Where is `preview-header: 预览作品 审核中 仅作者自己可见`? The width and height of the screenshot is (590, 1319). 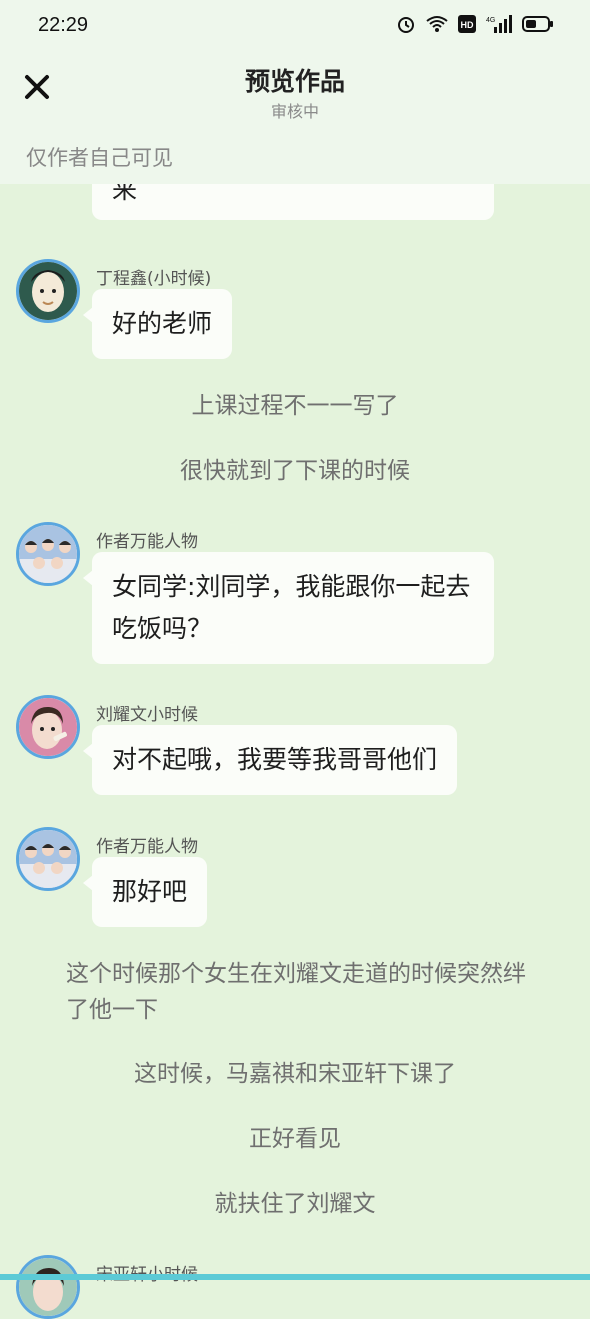
preview-header: 预览作品 审核中 仅作者自己可见 is located at coordinates (295, 118).